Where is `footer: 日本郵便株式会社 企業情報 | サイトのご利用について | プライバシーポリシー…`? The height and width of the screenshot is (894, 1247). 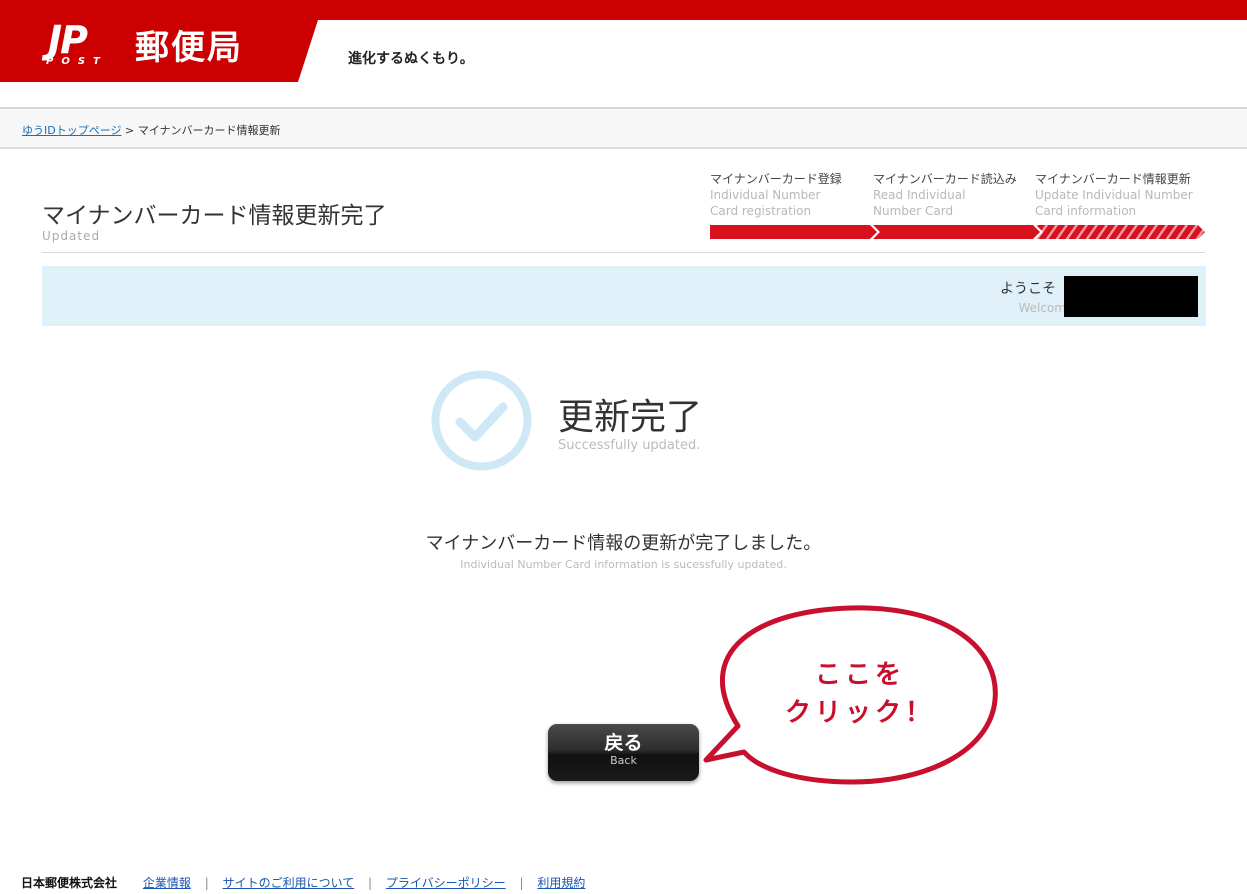
footer: 日本郵便株式会社 企業情報 | サイトのご利用について | プライバシーポリシー… is located at coordinates (303, 882).